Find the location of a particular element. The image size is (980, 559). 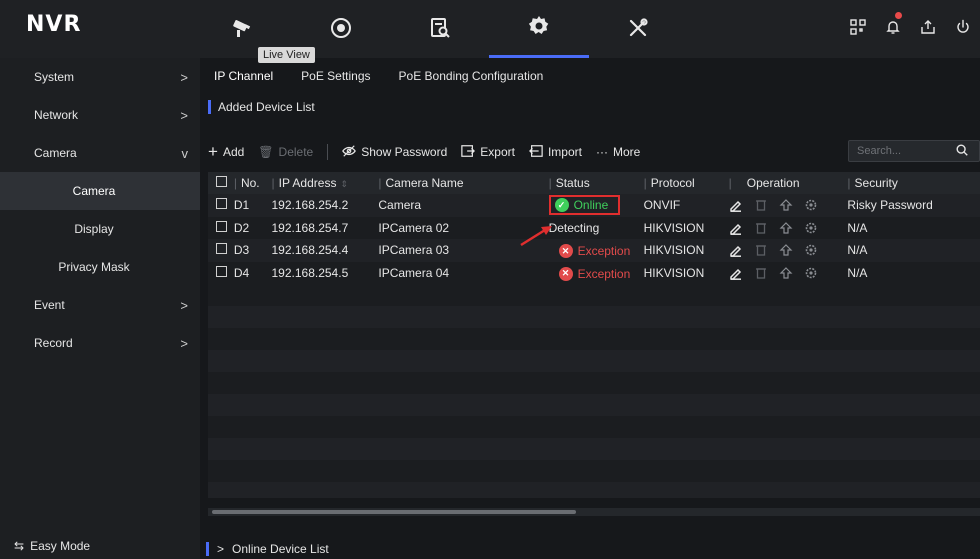

import-button: Import is located at coordinates (555, 152).